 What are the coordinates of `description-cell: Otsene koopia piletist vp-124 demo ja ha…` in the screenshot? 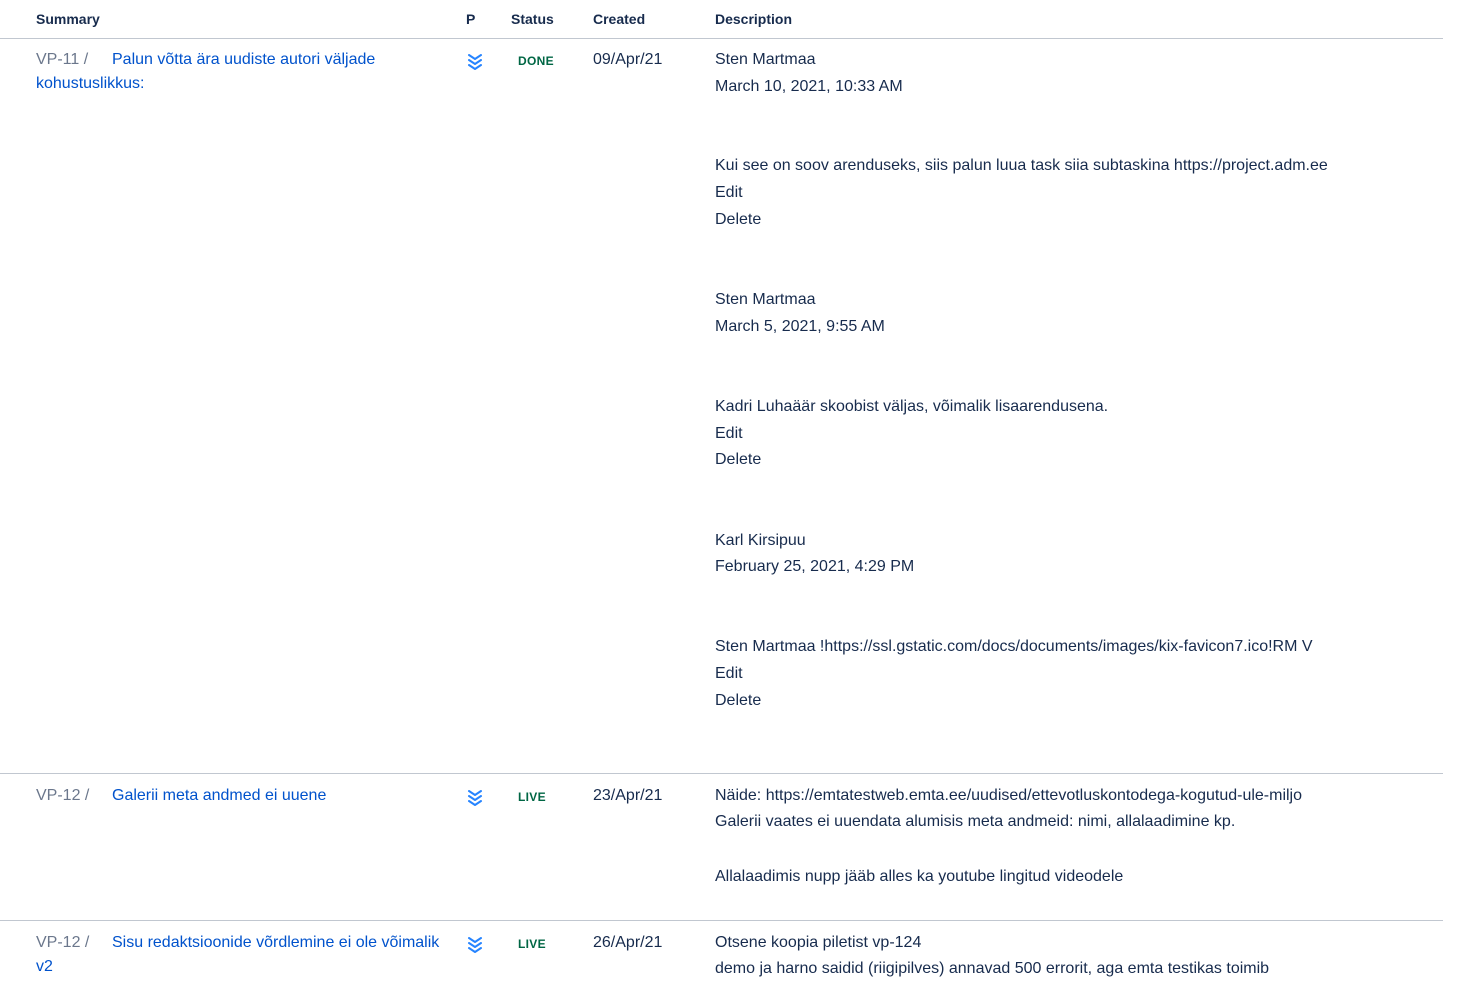 It's located at (1079, 957).